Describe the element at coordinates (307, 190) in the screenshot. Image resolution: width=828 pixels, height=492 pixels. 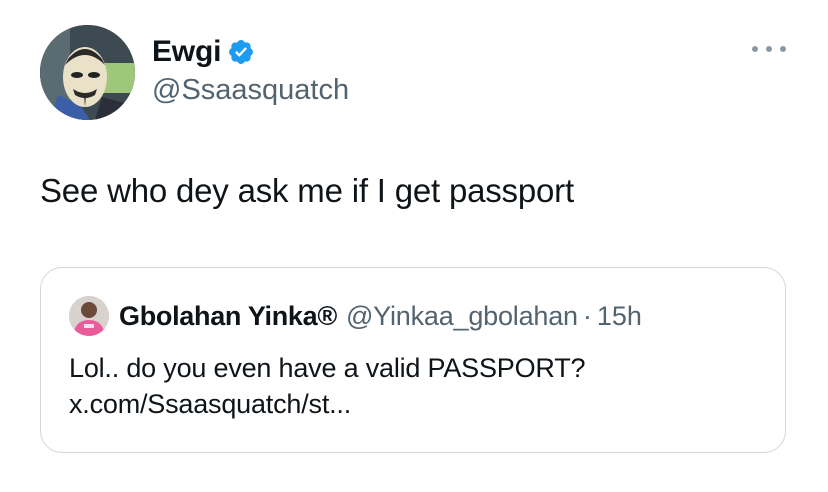
I see `tweet-text: See who dey ask me if I get passport` at that location.